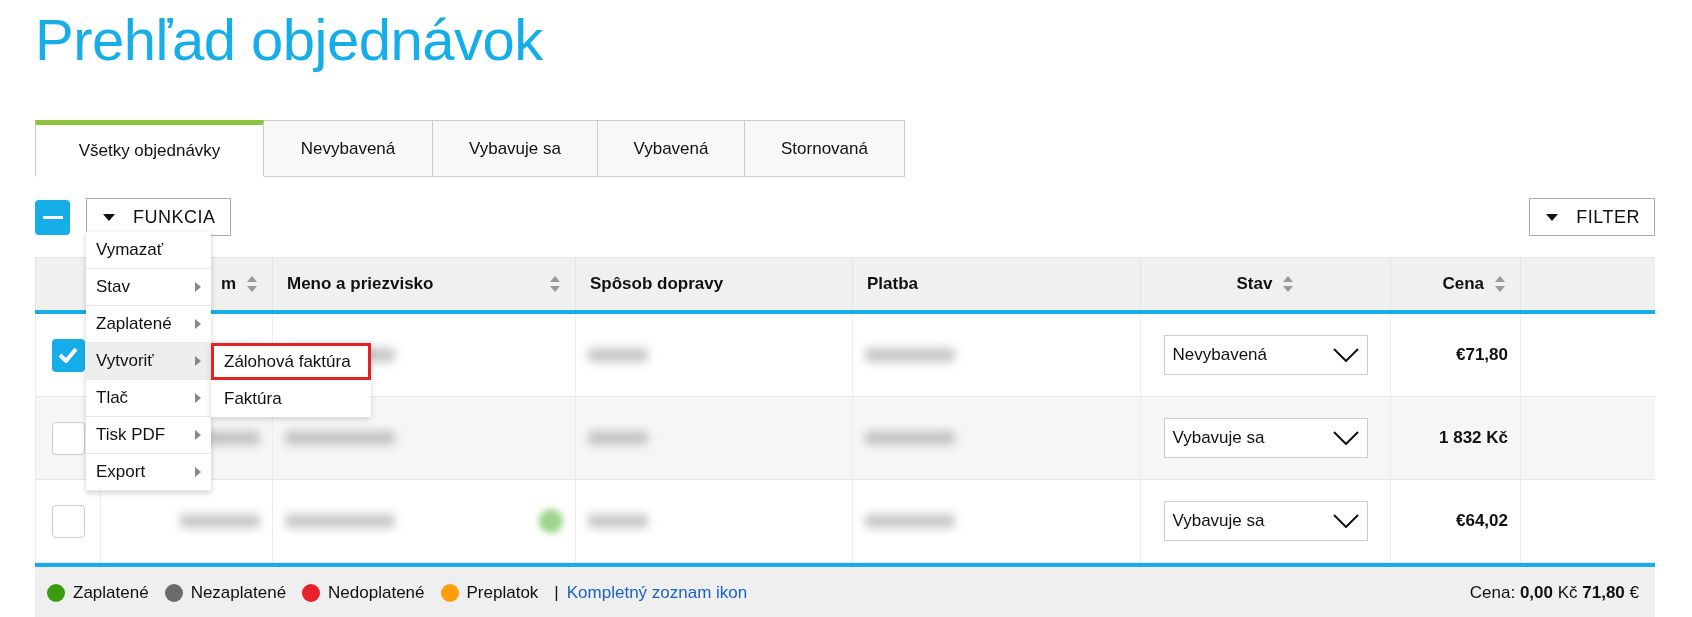 Image resolution: width=1692 pixels, height=617 pixels. Describe the element at coordinates (376, 593) in the screenshot. I see `legend-label: Nedoplatené` at that location.